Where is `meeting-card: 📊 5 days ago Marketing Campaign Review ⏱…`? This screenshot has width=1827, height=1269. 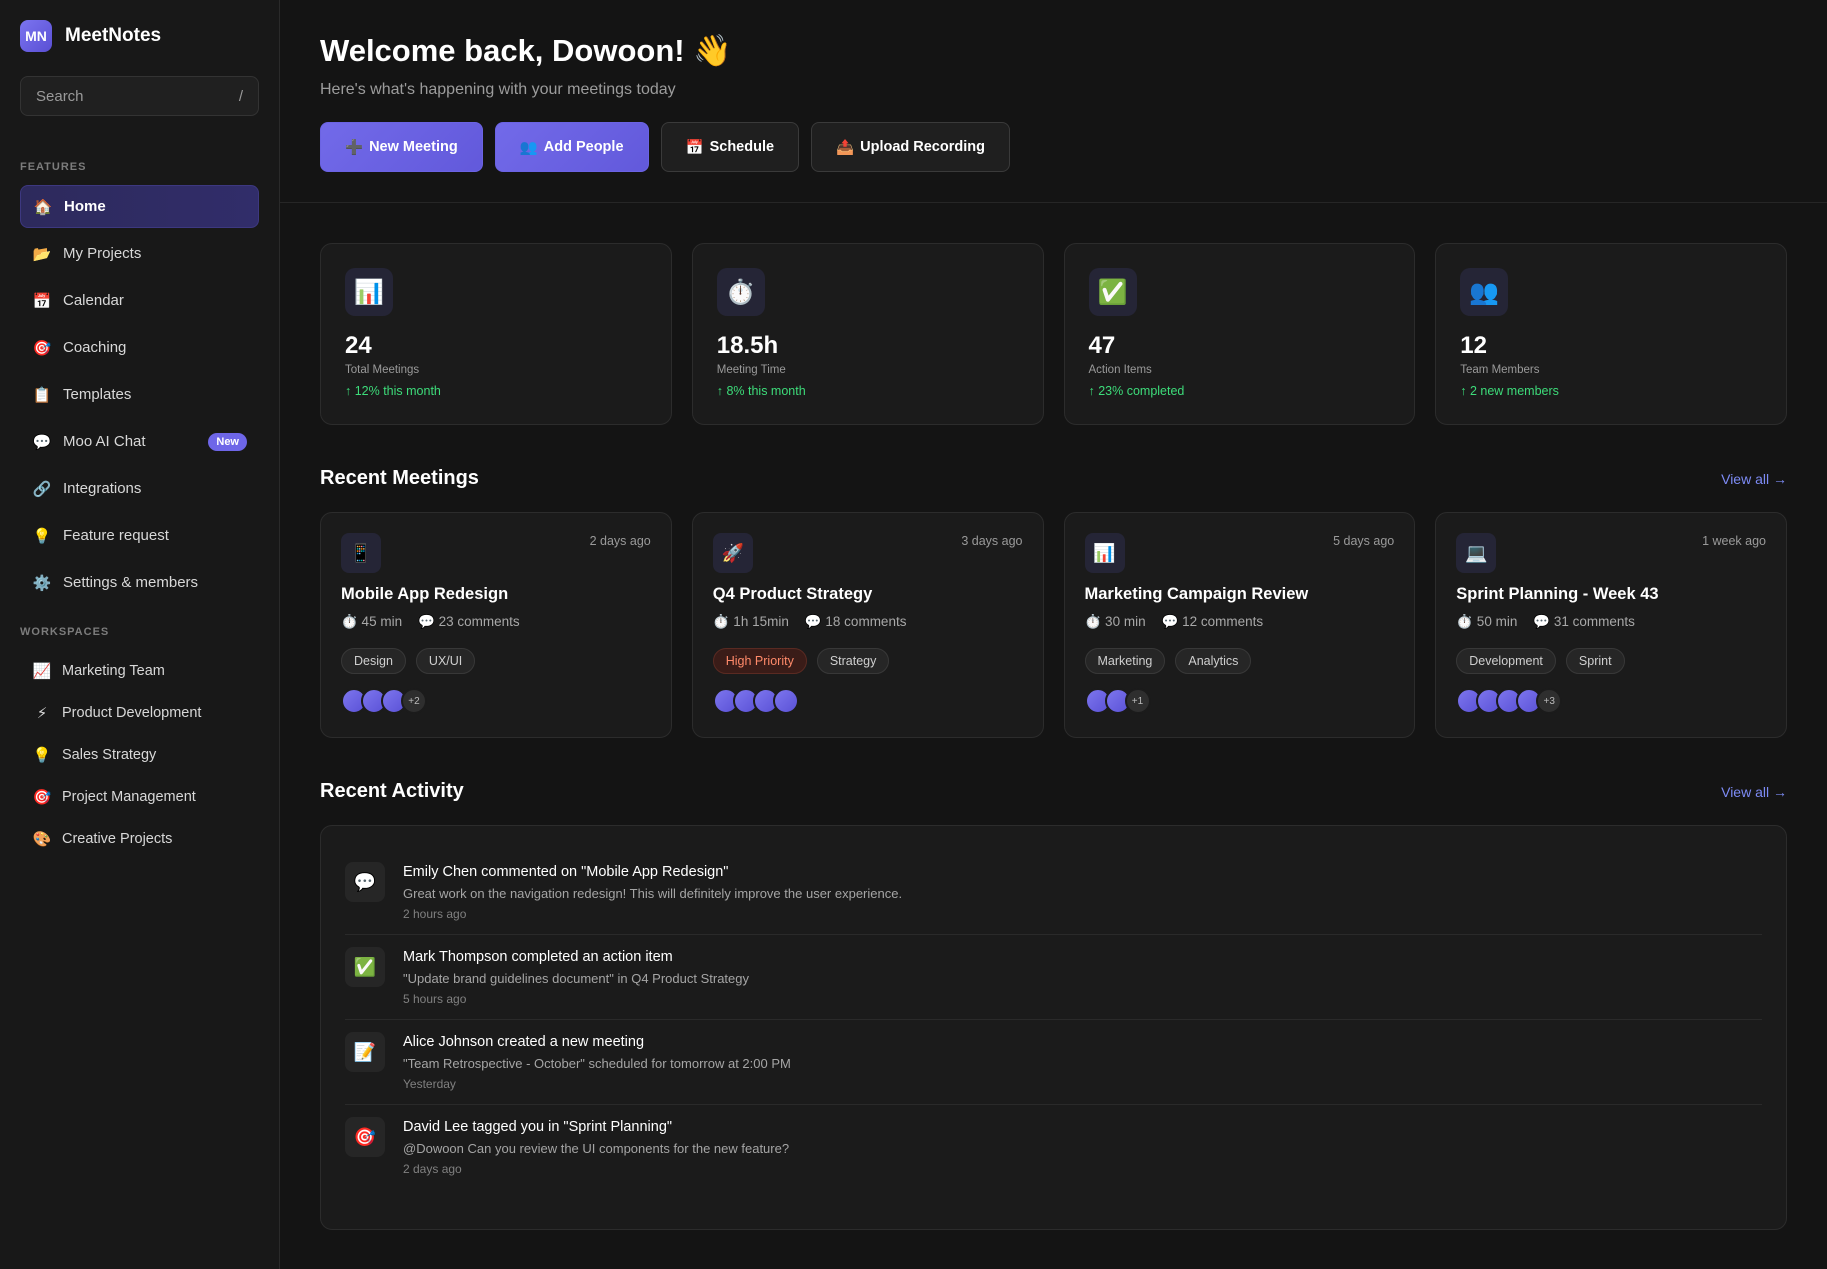
meeting-card: 📊 5 days ago Marketing Campaign Review ⏱… is located at coordinates (1239, 625).